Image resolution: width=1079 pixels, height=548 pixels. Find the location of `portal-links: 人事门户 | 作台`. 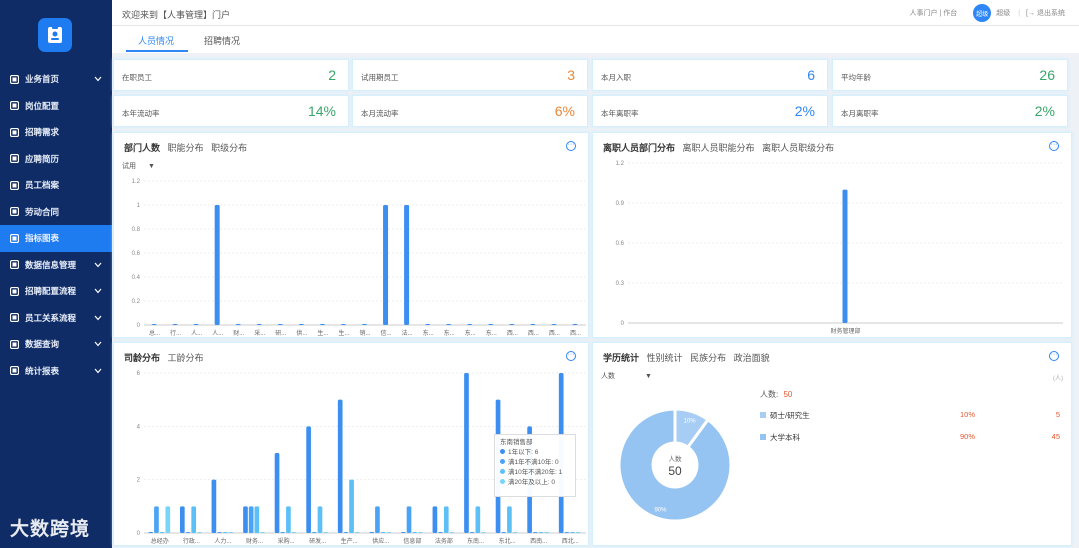

portal-links: 人事门户 | 作台 is located at coordinates (934, 13).